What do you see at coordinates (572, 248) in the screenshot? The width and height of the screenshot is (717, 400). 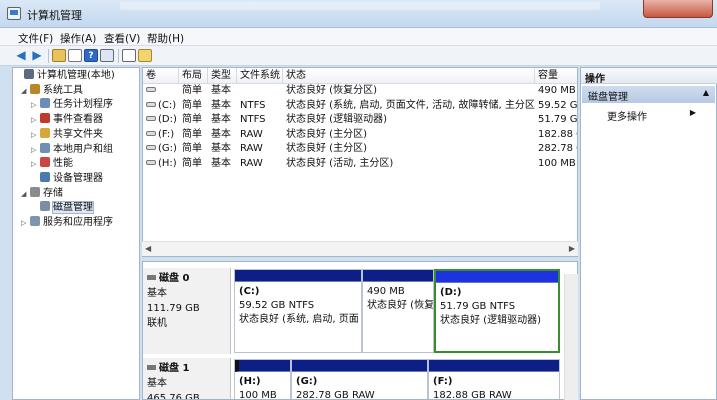 I see `scroll-right-icon: ▶` at bounding box center [572, 248].